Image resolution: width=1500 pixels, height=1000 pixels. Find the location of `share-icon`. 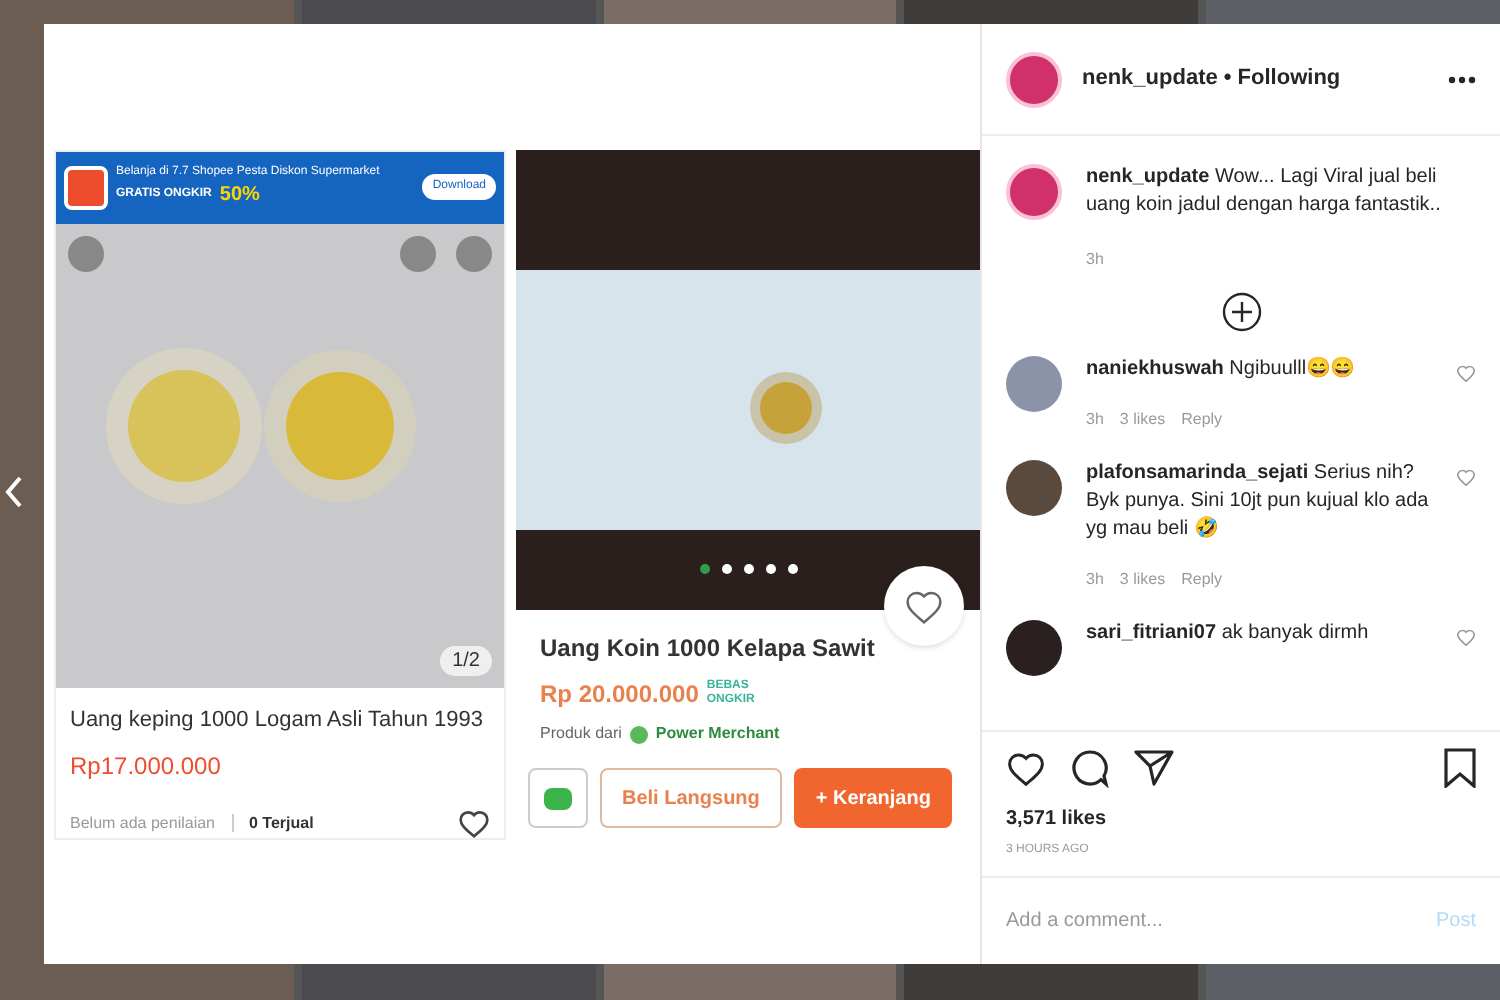

share-icon is located at coordinates (1154, 768).